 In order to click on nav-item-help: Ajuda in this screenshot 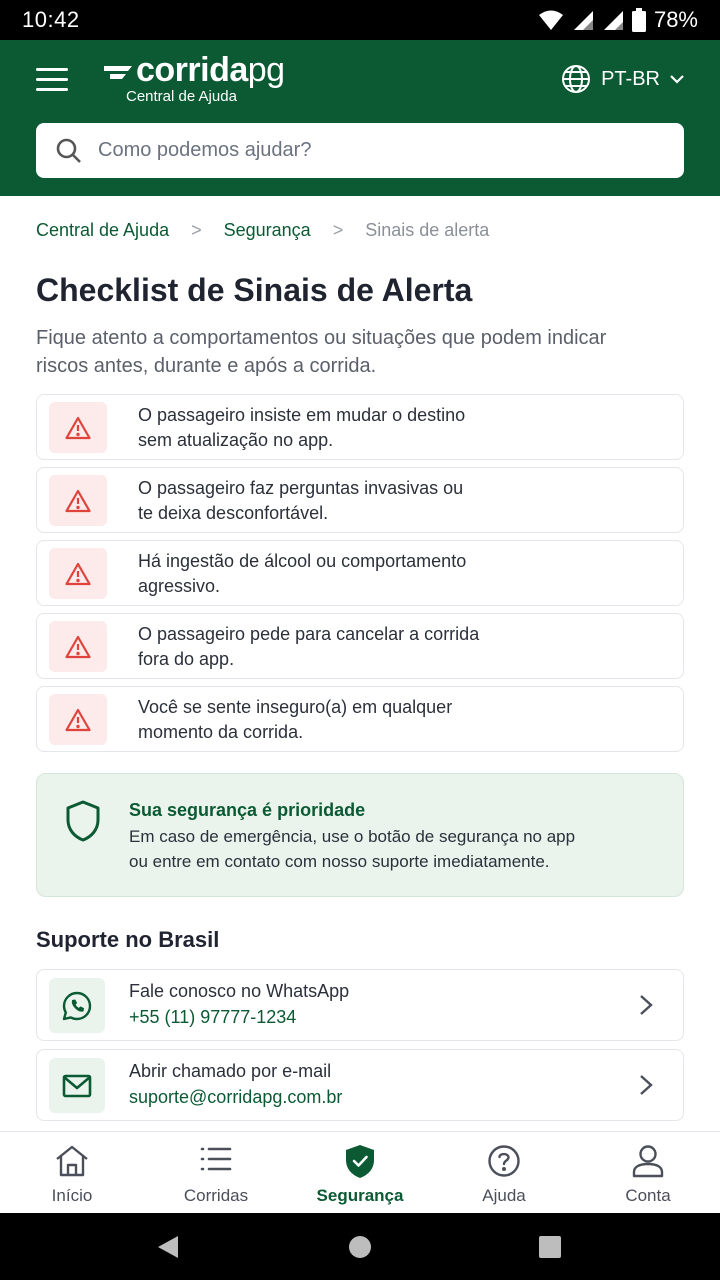, I will do `click(504, 1173)`.